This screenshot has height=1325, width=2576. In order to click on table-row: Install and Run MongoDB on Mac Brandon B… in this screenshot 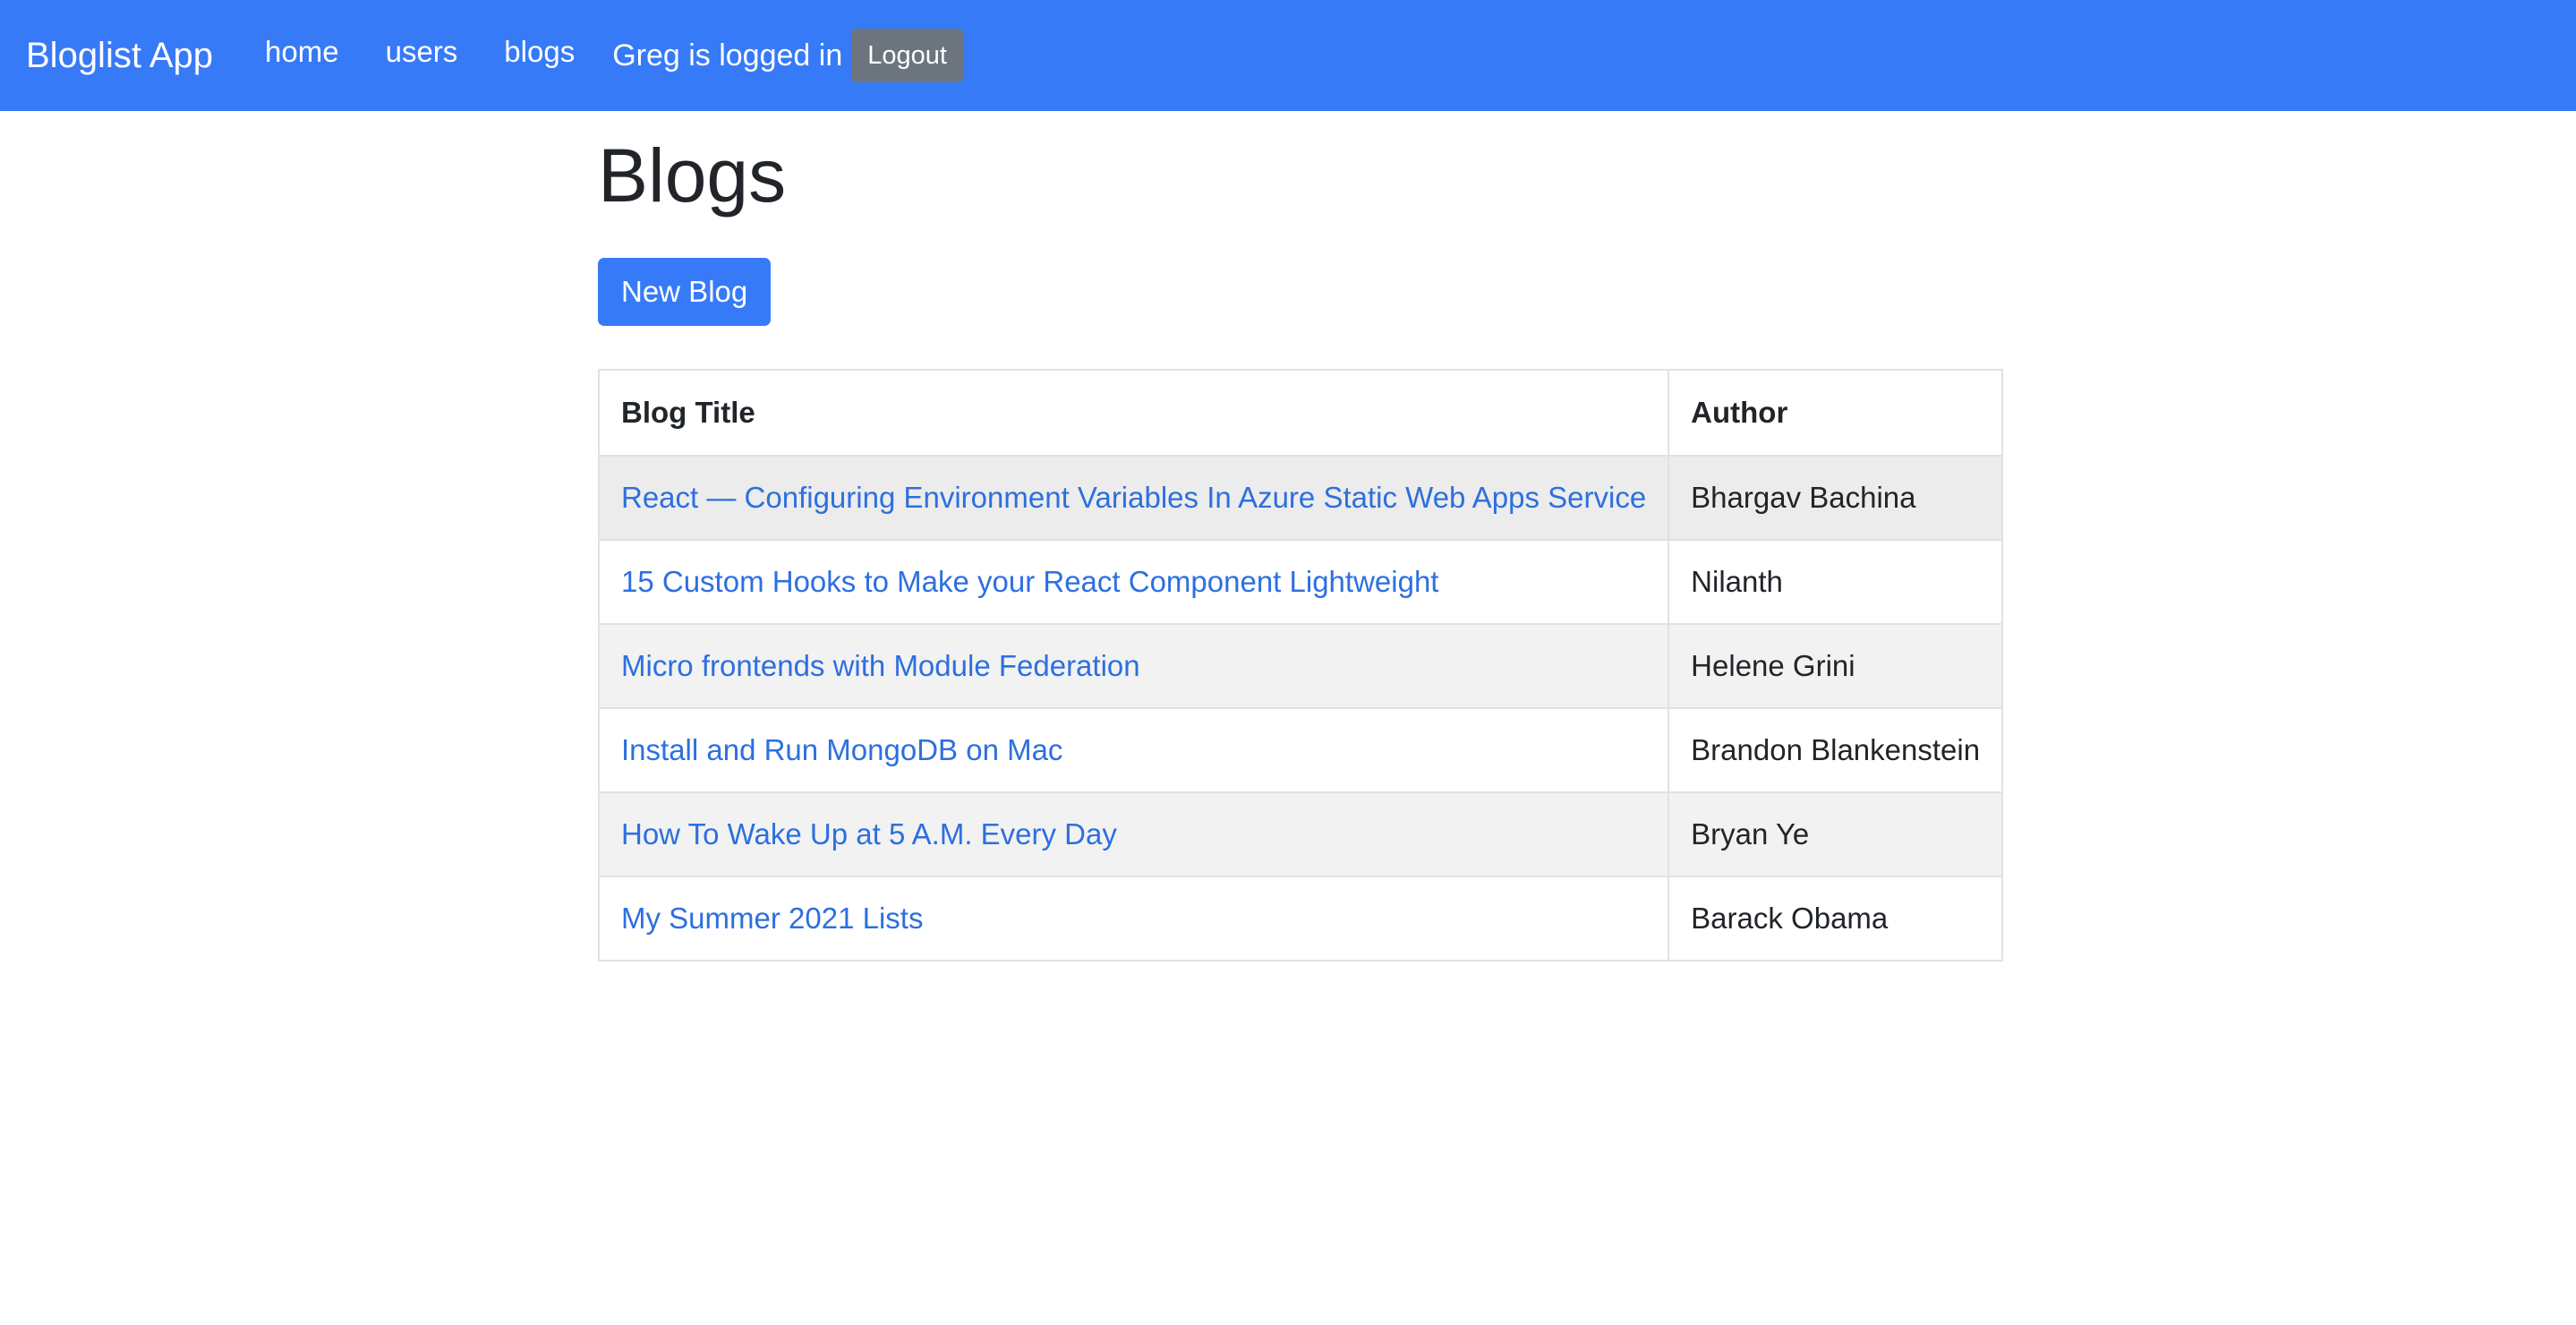, I will do `click(1300, 750)`.